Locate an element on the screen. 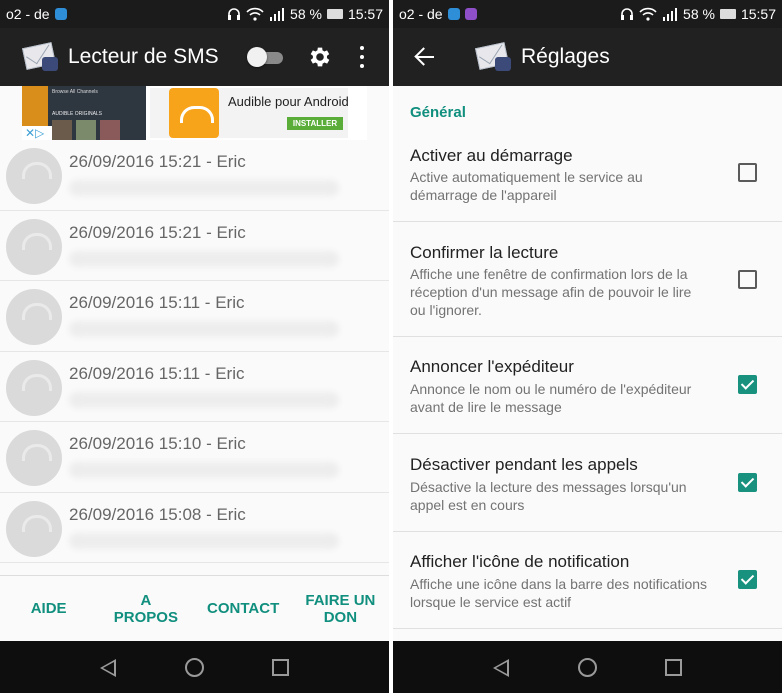 The height and width of the screenshot is (693, 782). list-item: 26/09/2016 15:08 - Eric is located at coordinates (194, 528).